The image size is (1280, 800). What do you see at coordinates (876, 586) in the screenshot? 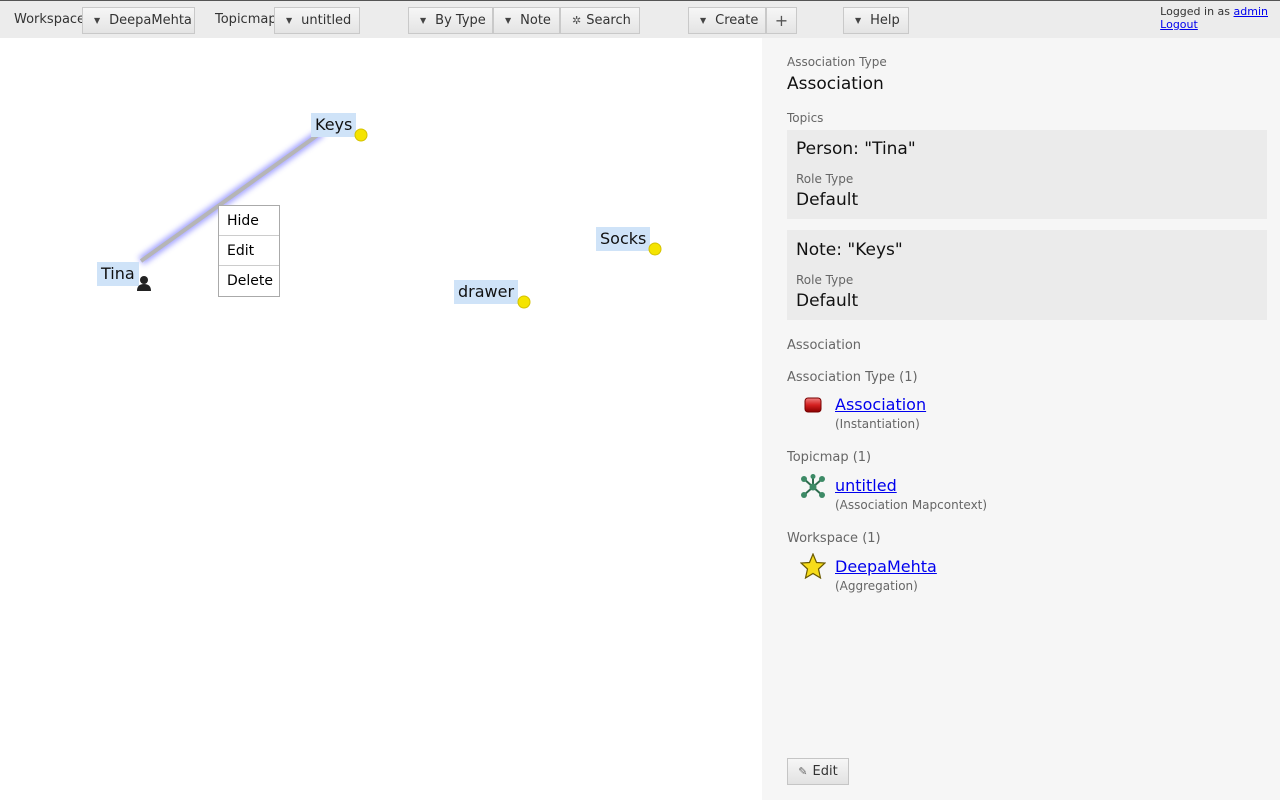
I see `relation-role: (Aggregation)` at bounding box center [876, 586].